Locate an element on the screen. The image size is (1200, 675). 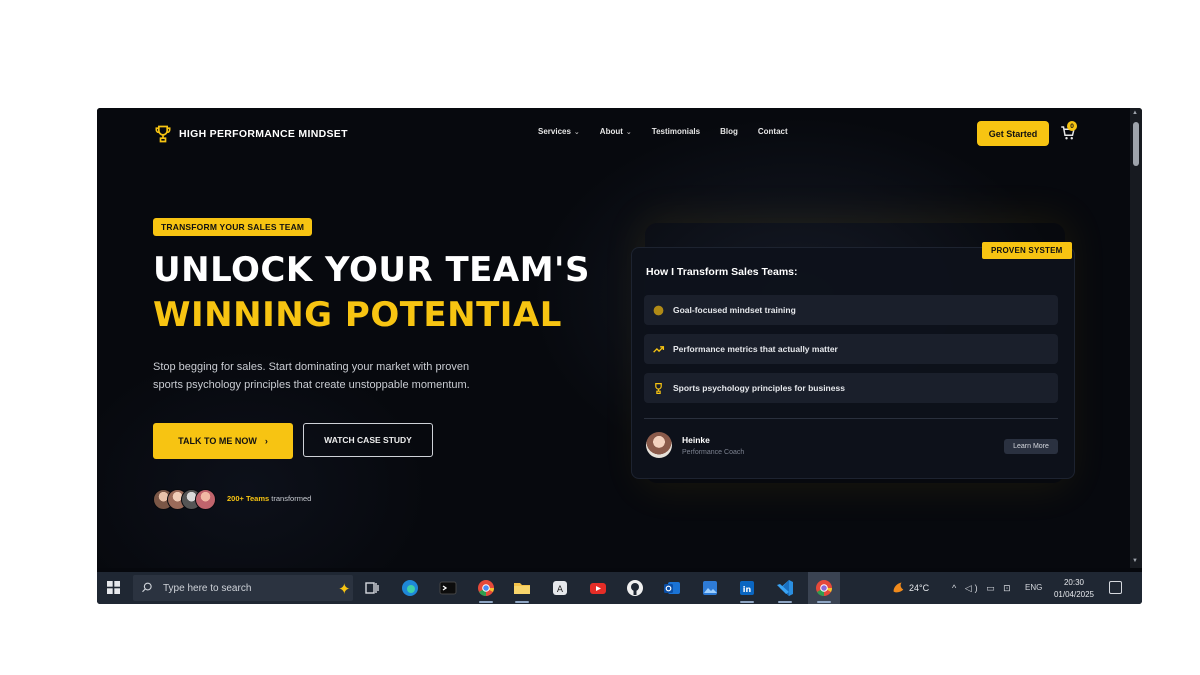
nav-contact: Contact is located at coordinates (773, 131).